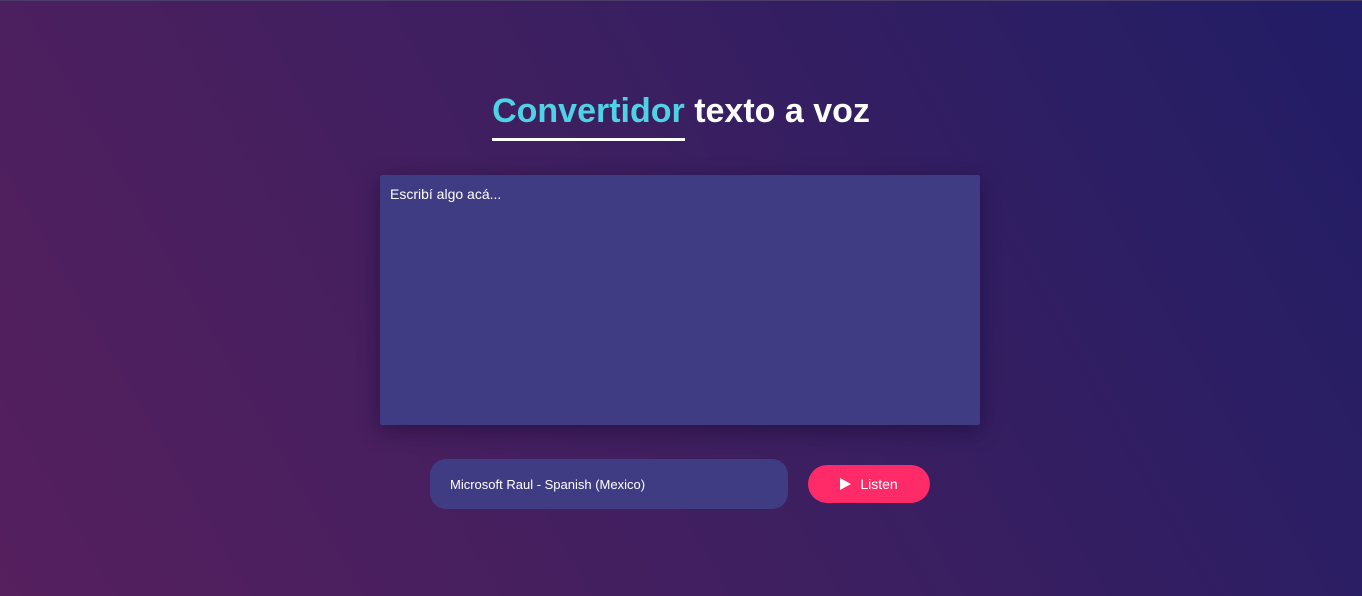 The height and width of the screenshot is (596, 1362). What do you see at coordinates (846, 484) in the screenshot?
I see `play-icon` at bounding box center [846, 484].